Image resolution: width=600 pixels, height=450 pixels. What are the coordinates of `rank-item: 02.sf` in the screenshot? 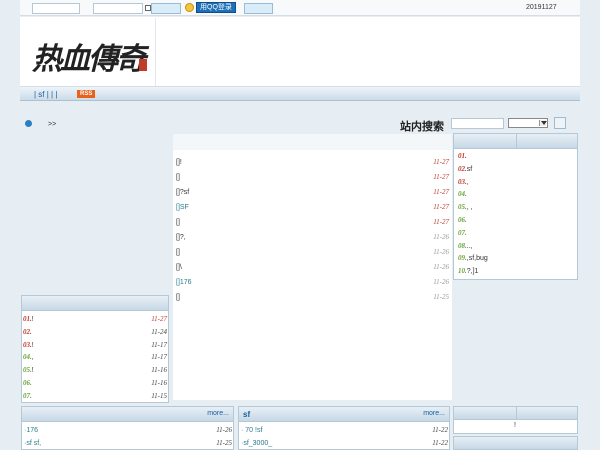 It's located at (517, 169).